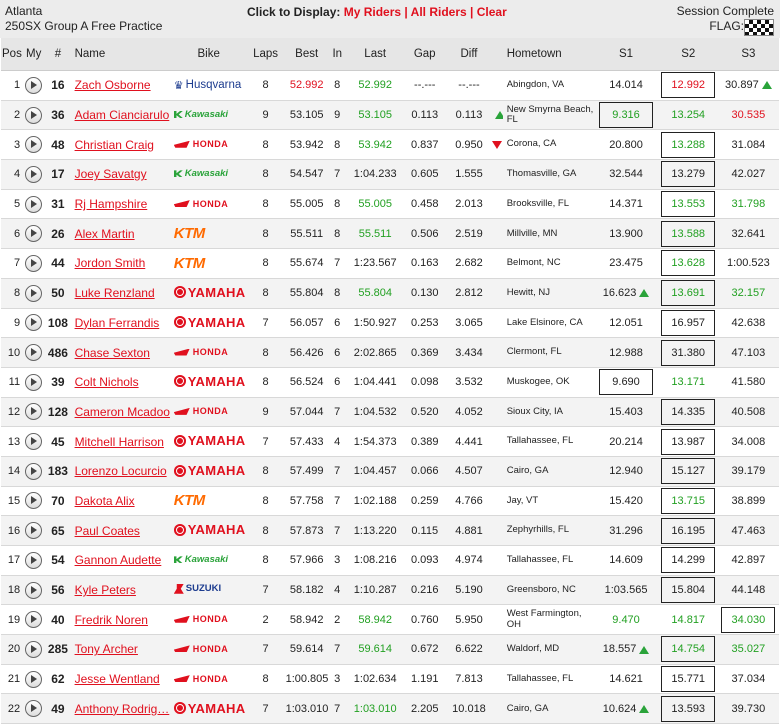 The width and height of the screenshot is (780, 724). I want to click on clear-link: Clear, so click(492, 12).